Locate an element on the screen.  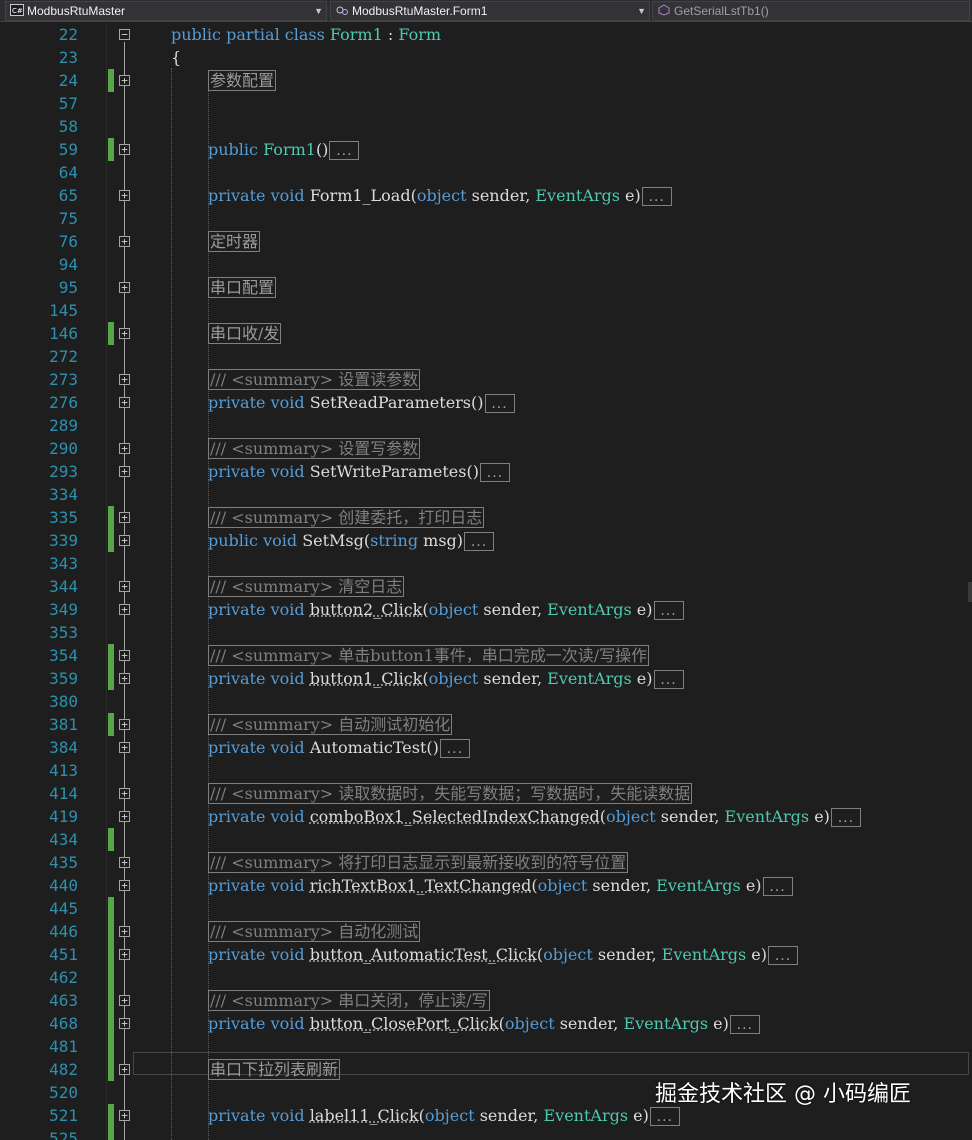
code-line: 462 is located at coordinates (486, 977).